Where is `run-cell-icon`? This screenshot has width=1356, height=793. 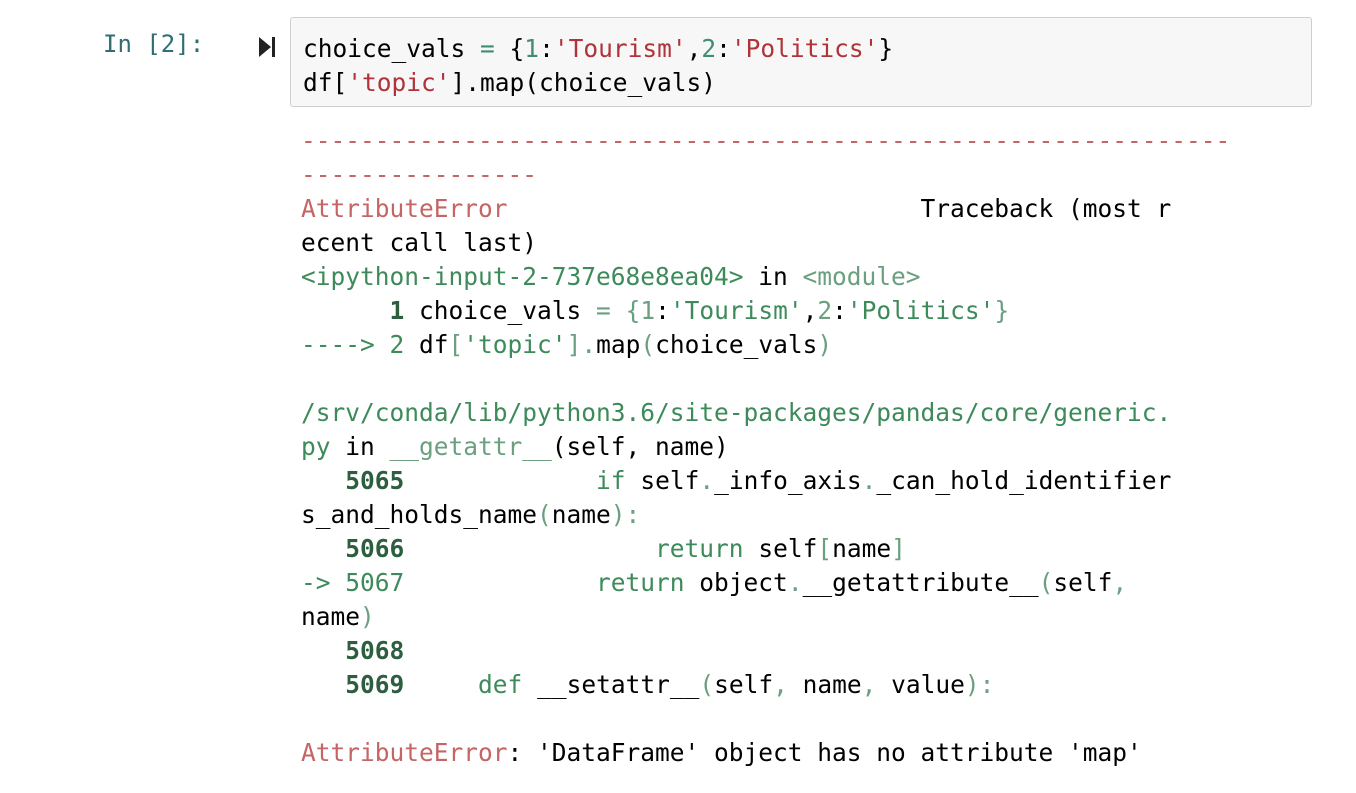 run-cell-icon is located at coordinates (267, 47).